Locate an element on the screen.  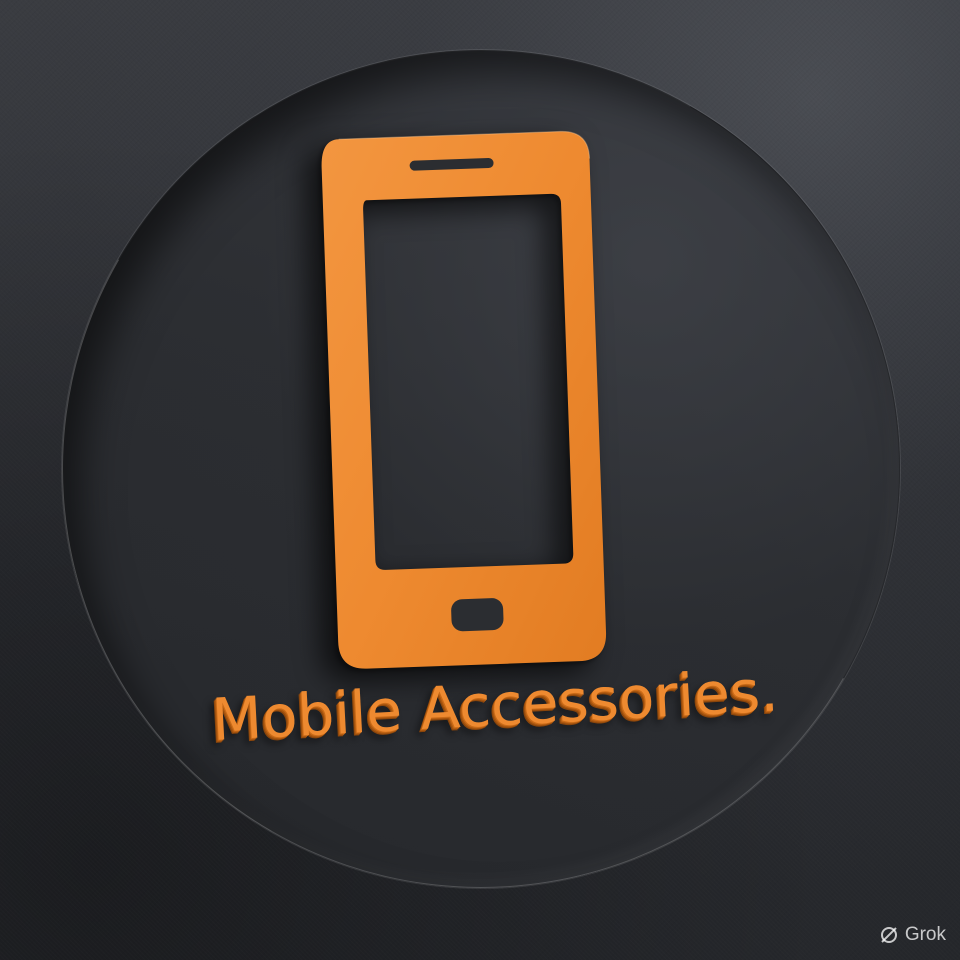
grok-logo-icon is located at coordinates (888, 935).